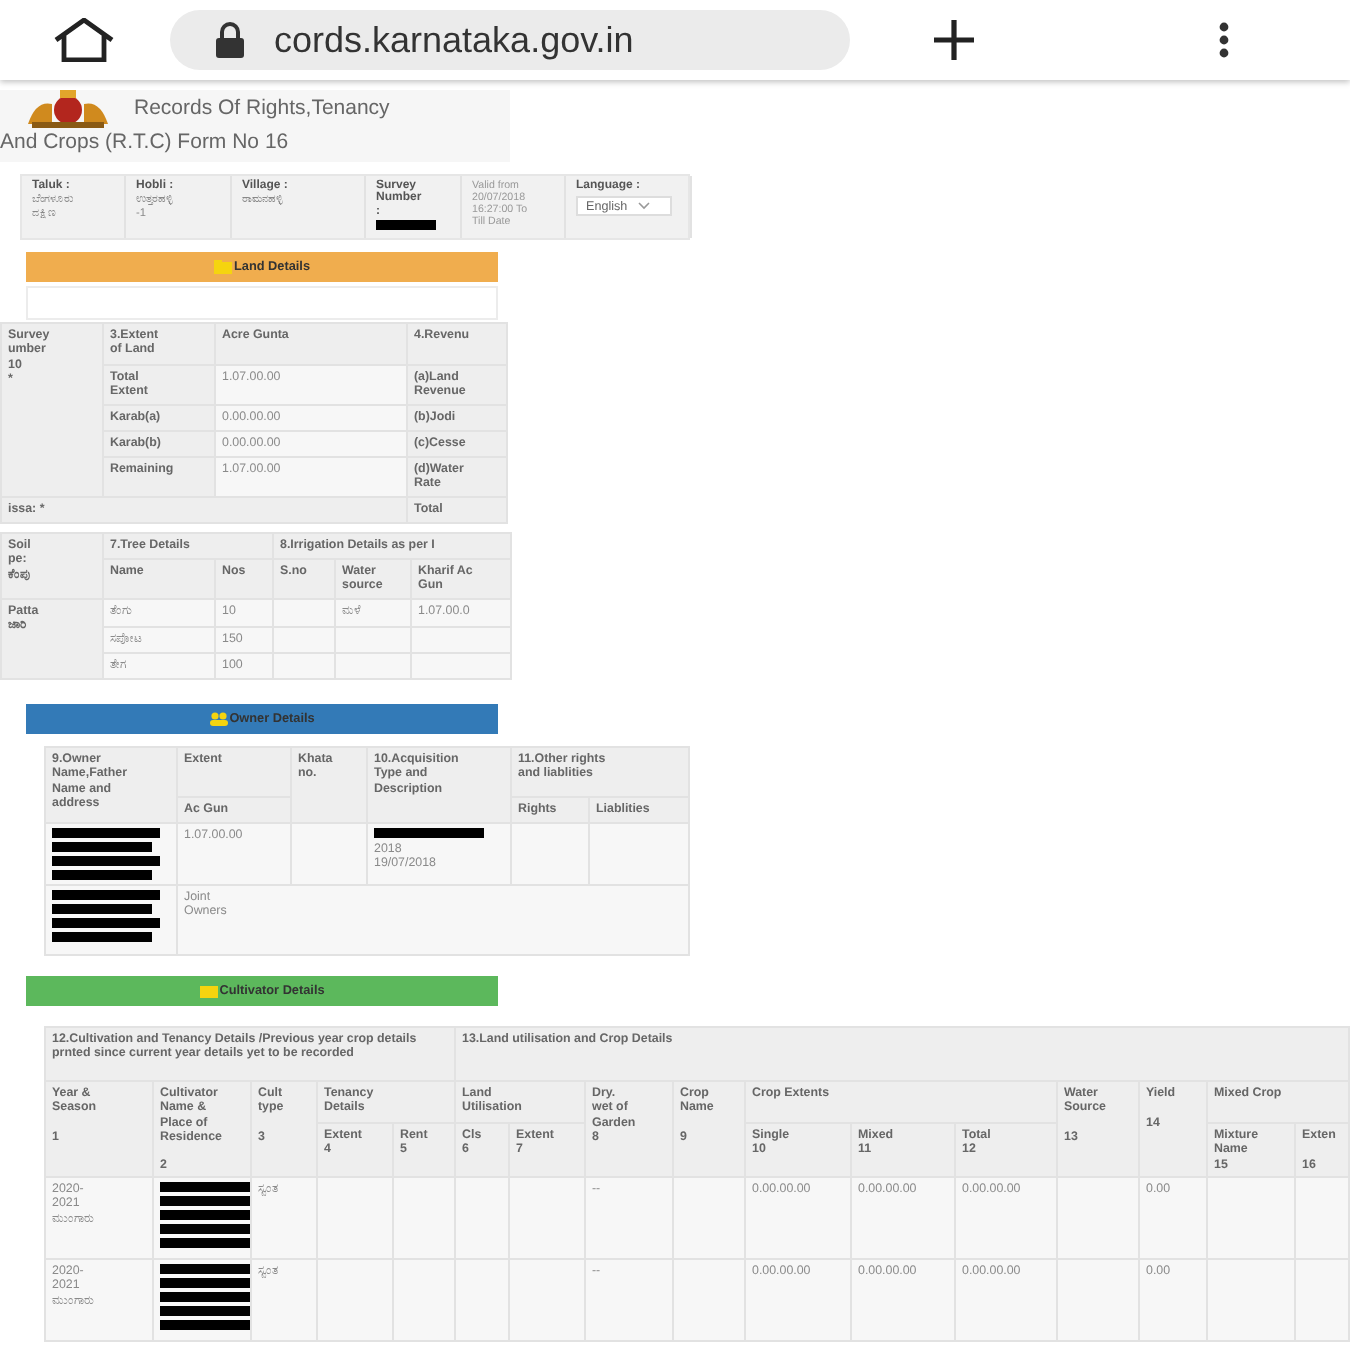  I want to click on address-bar: cords.karnataka.gov.in, so click(510, 40).